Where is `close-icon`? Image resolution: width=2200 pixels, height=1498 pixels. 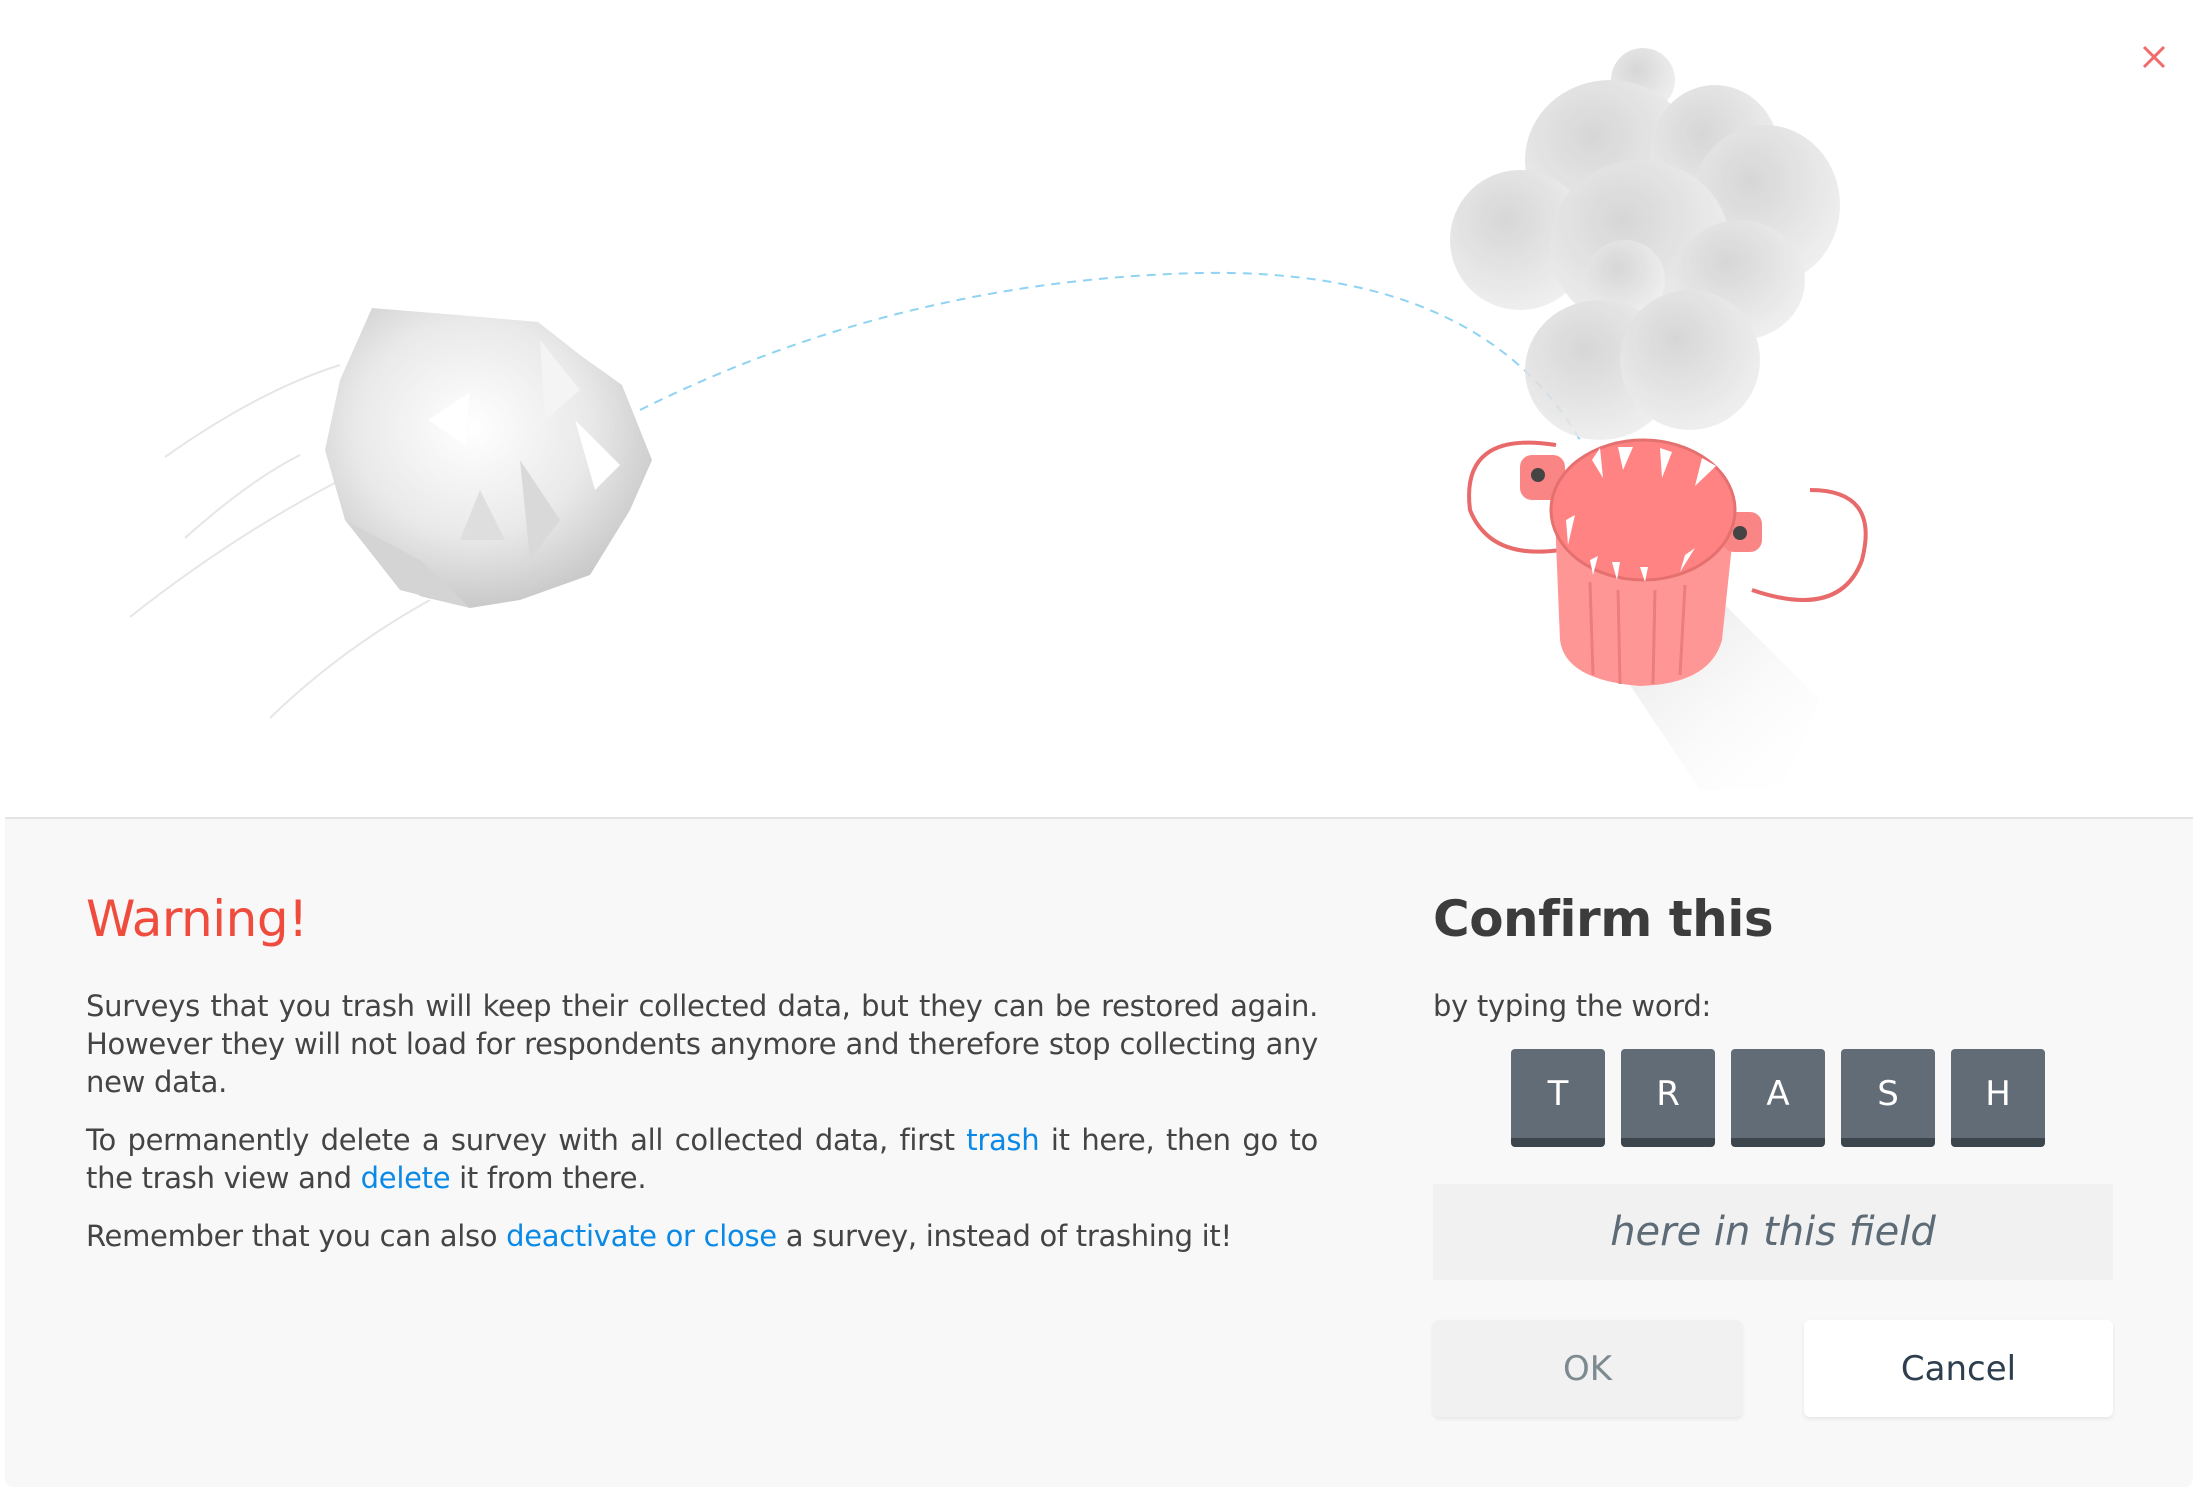
close-icon is located at coordinates (2154, 57).